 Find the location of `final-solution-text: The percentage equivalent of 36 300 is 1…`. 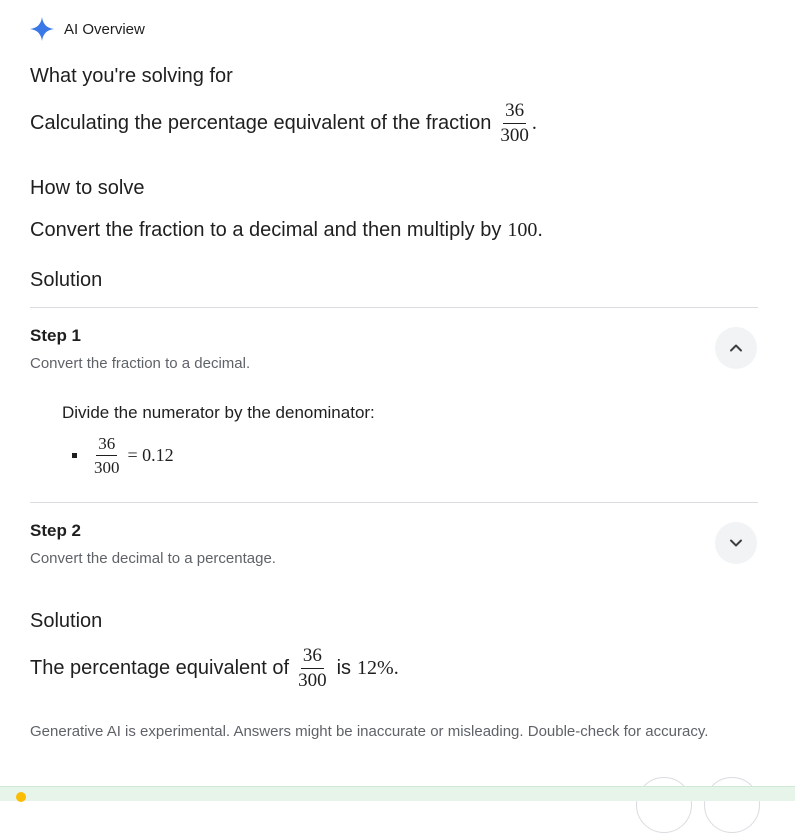

final-solution-text: The percentage equivalent of 36 300 is 1… is located at coordinates (214, 668).